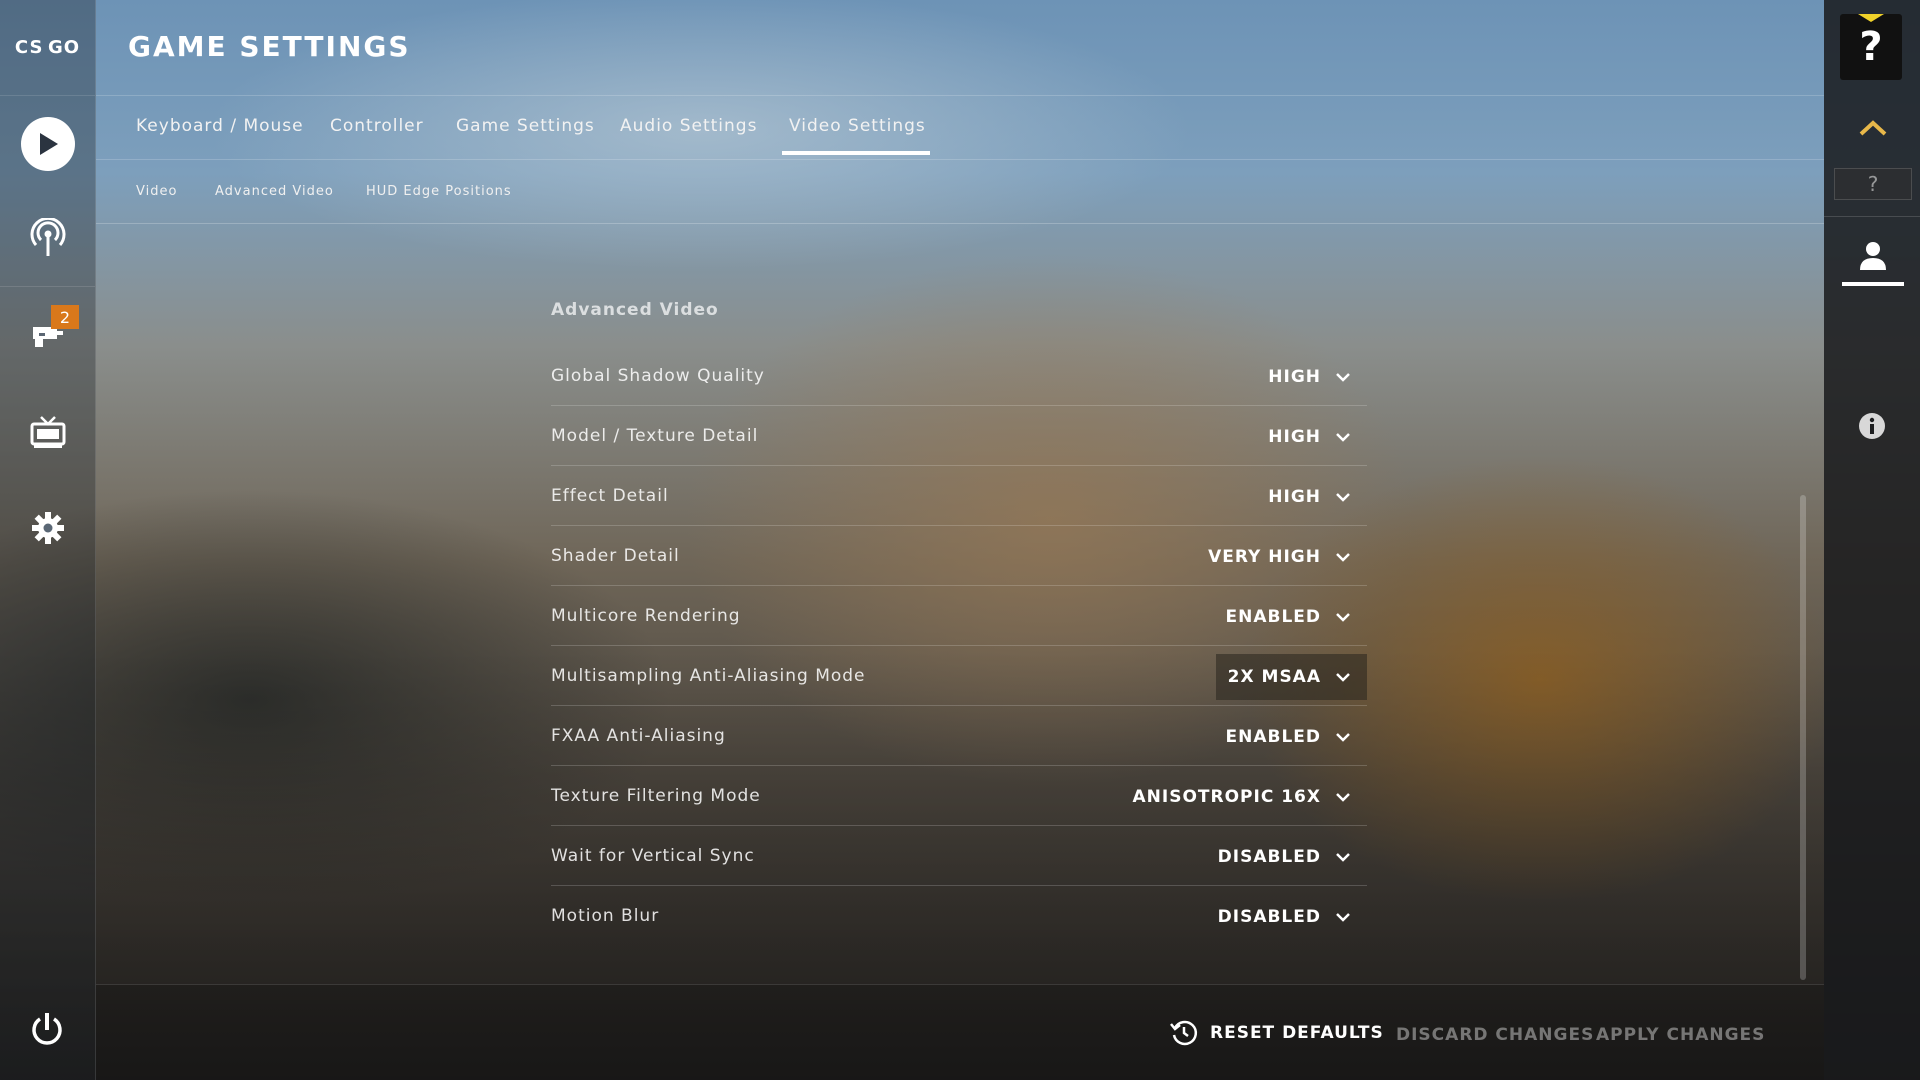 This screenshot has width=1920, height=1080. Describe the element at coordinates (439, 191) in the screenshot. I see `subtab-hud-edge-positions: HUD Edge Positions` at that location.